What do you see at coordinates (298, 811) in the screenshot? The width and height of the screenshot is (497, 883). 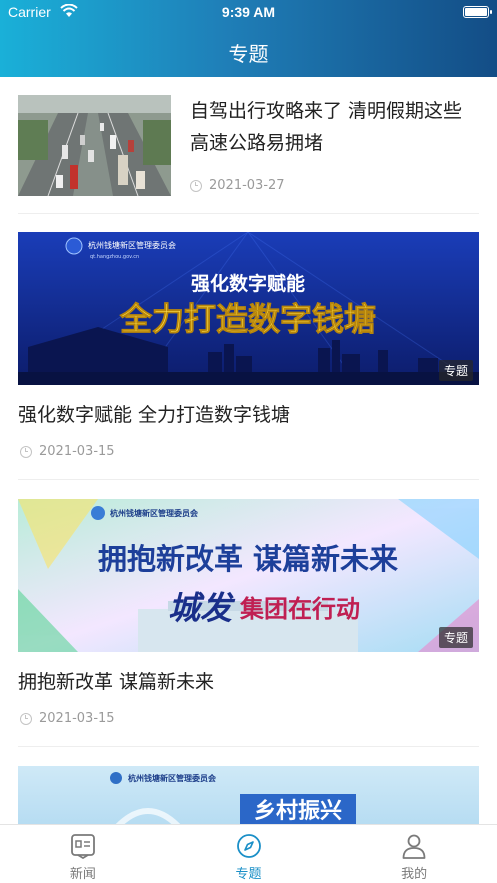 I see `svg-text: 乡村振兴` at bounding box center [298, 811].